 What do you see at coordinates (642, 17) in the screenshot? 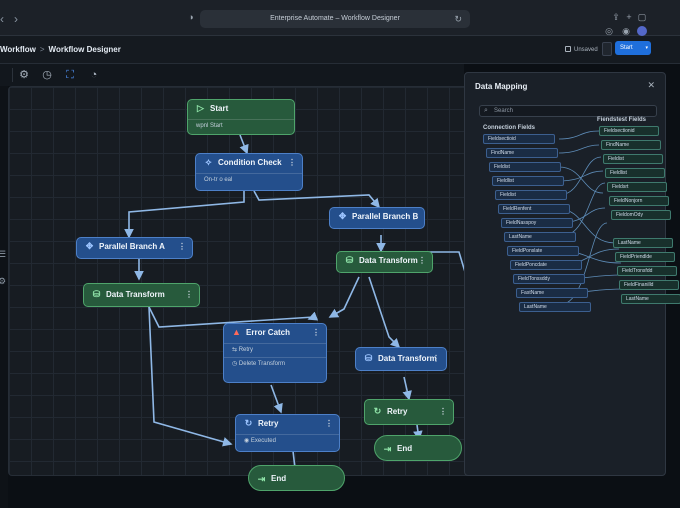
I see `tabs-icon: ▢` at bounding box center [642, 17].